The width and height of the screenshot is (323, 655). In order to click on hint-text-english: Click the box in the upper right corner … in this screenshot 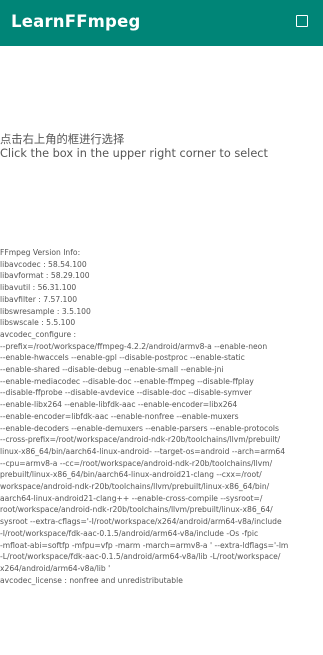, I will do `click(134, 153)`.